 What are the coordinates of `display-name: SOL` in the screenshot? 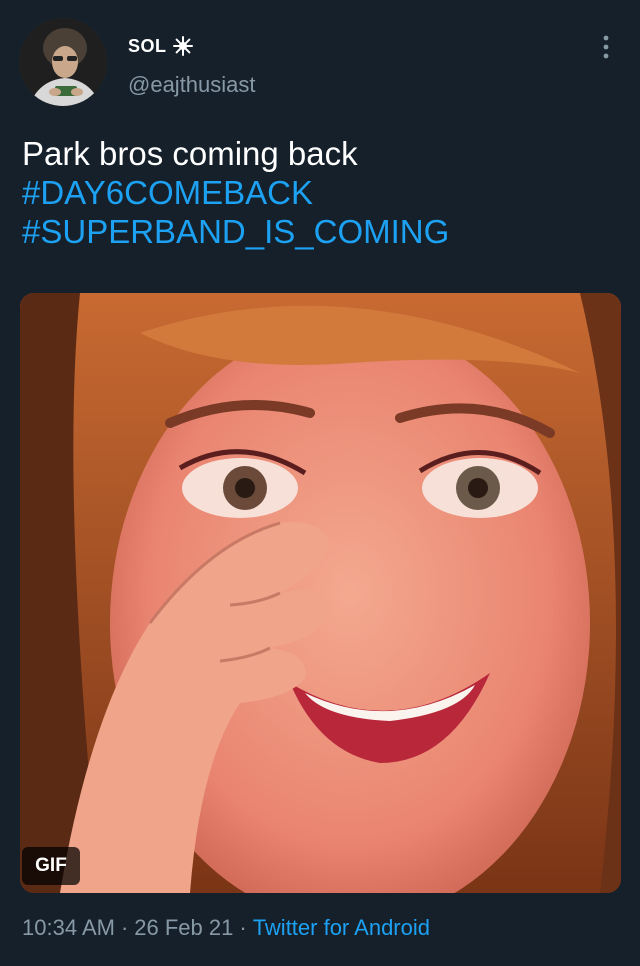 It's located at (147, 46).